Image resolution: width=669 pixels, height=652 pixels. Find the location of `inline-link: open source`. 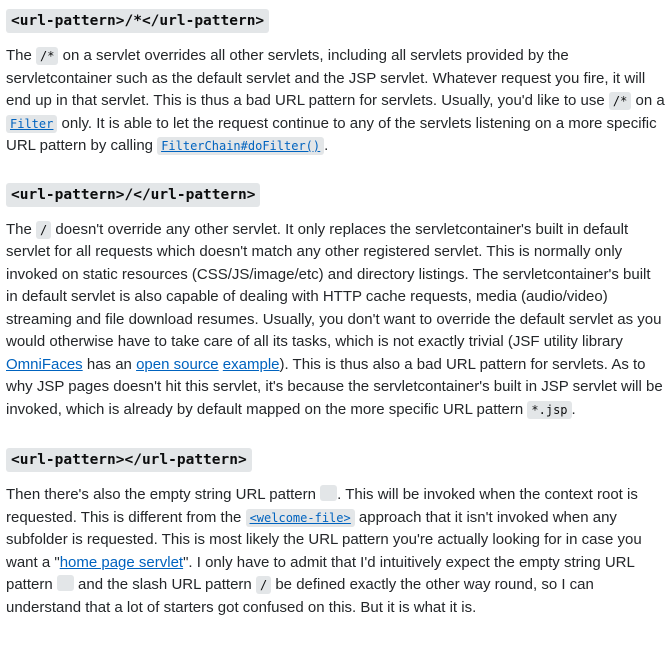

inline-link: open source is located at coordinates (177, 364).